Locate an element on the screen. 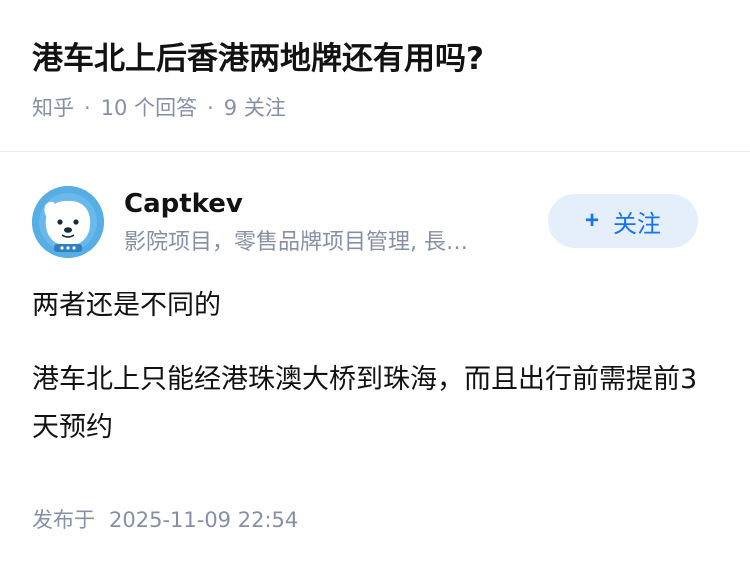  question-header: 港车北上后香港两地牌还有用吗? 知乎 · 10 个回答 · 9 关注 is located at coordinates (379, 80).